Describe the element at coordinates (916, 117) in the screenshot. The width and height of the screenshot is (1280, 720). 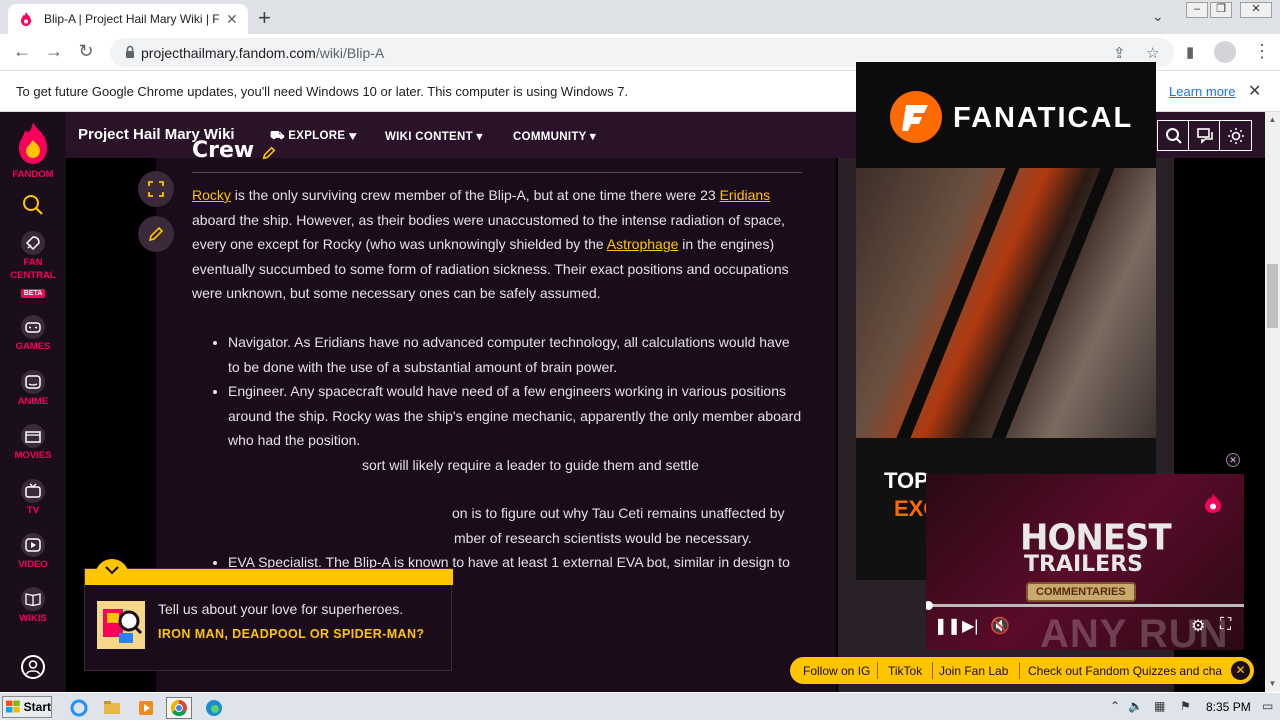
I see `fanatical-logo-icon` at that location.